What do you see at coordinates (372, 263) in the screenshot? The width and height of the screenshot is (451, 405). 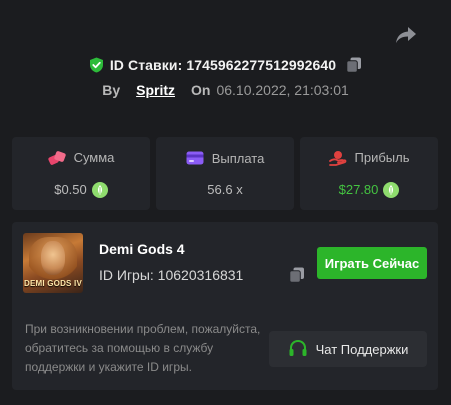 I see `play-now-button: Играть Сейчас` at bounding box center [372, 263].